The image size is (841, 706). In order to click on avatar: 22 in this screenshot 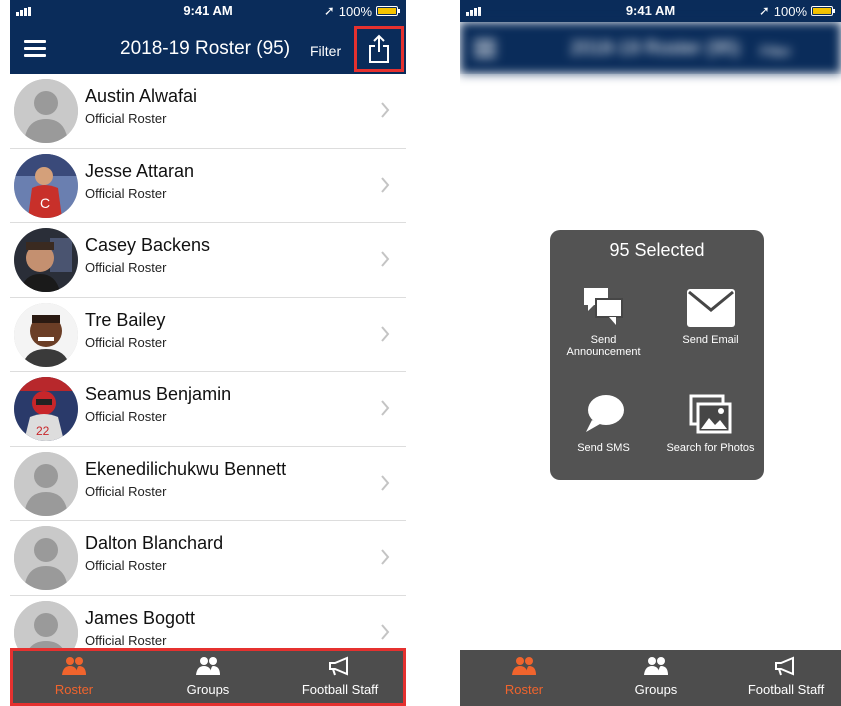, I will do `click(46, 409)`.